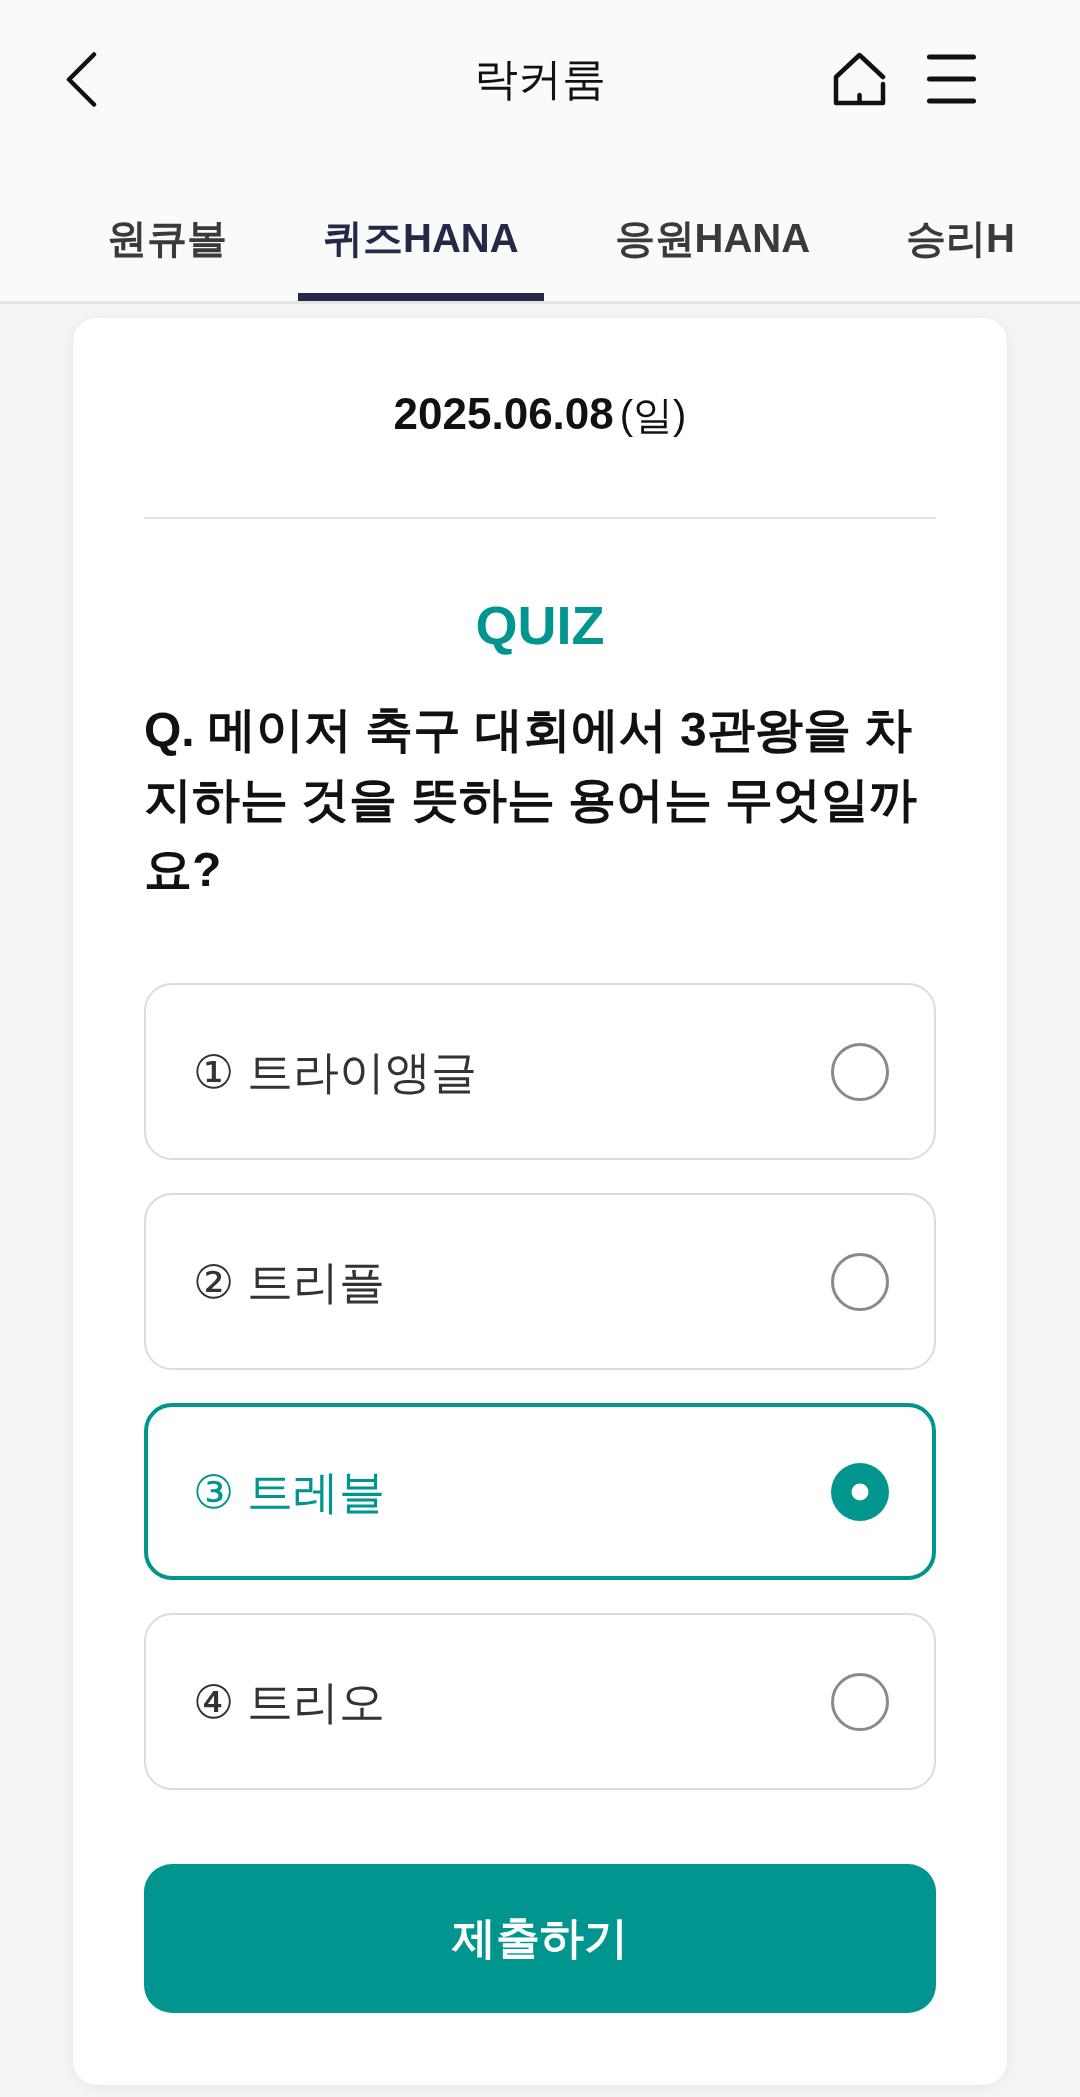 This screenshot has height=2097, width=1080. I want to click on quiz-weekday: (일), so click(653, 415).